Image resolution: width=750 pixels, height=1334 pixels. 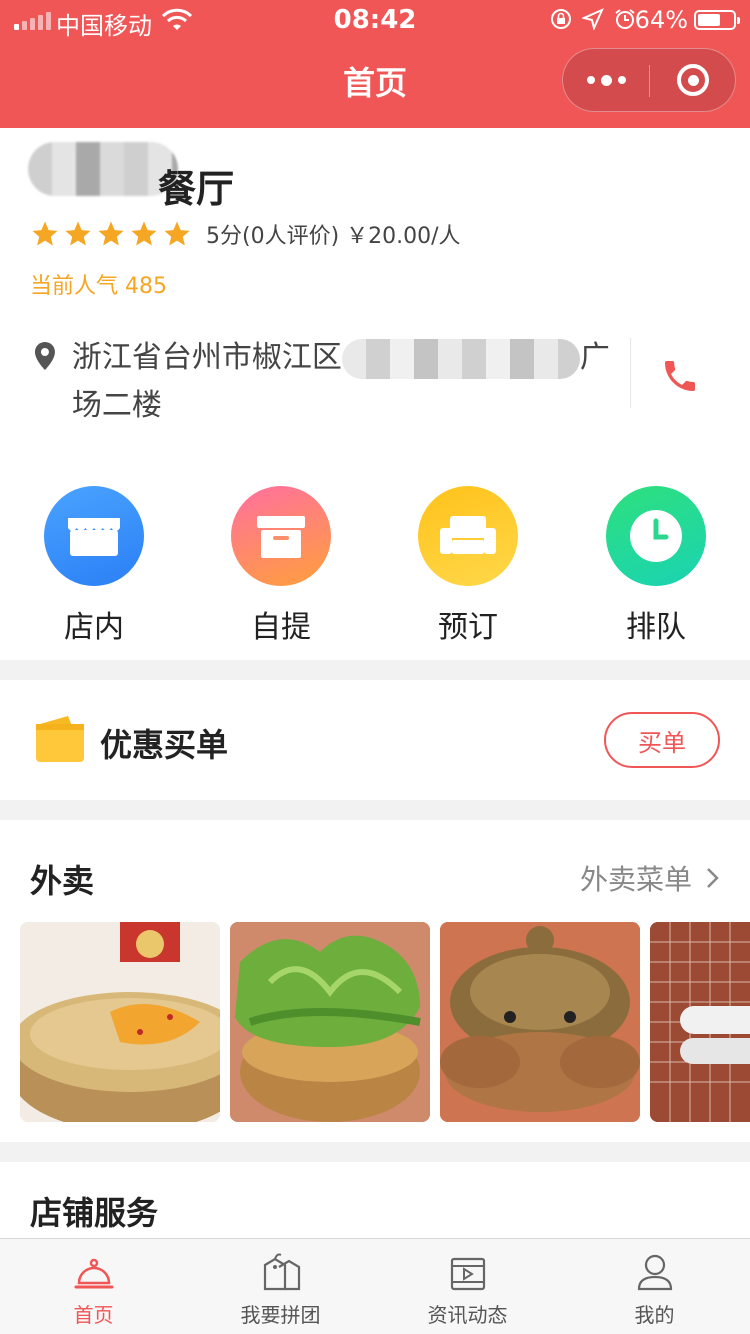 What do you see at coordinates (60, 739) in the screenshot?
I see `wallet-icon` at bounding box center [60, 739].